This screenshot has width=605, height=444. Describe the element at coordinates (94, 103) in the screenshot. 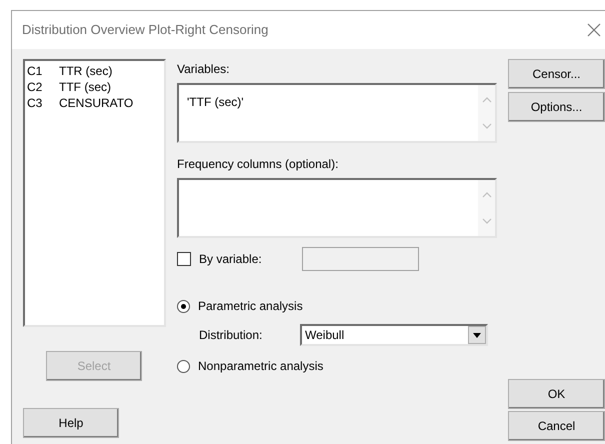

I see `column-item: C3 CENSURATO` at that location.